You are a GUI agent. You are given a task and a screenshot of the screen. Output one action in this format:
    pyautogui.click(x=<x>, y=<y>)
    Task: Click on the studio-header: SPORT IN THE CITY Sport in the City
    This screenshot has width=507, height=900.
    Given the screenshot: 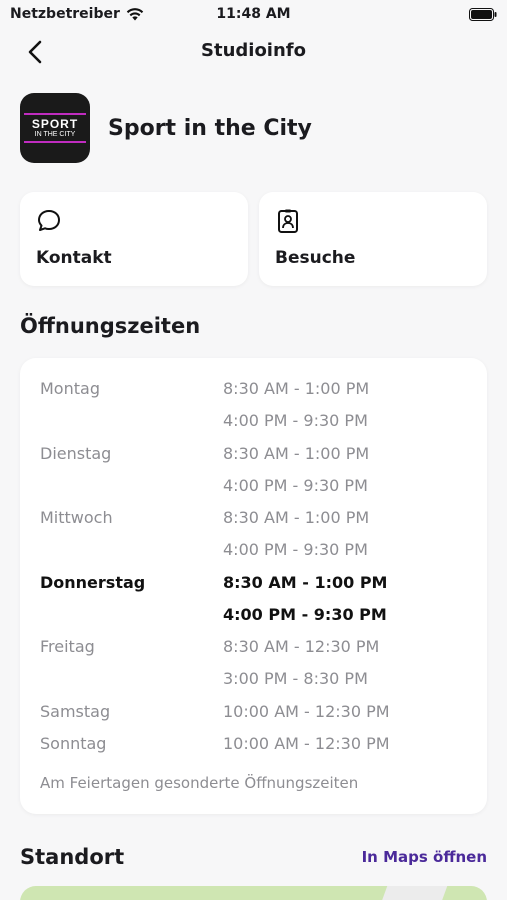 What is the action you would take?
    pyautogui.click(x=166, y=128)
    